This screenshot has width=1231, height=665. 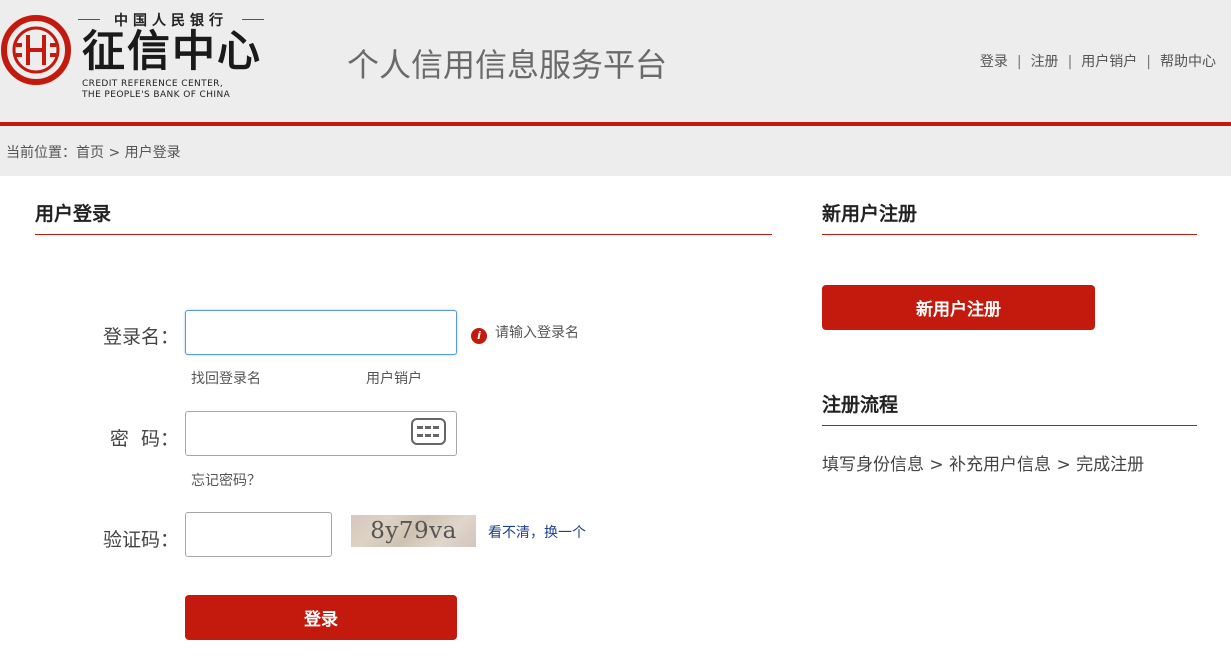 I want to click on platform-title: 个人信用信息服务平台, so click(x=507, y=65).